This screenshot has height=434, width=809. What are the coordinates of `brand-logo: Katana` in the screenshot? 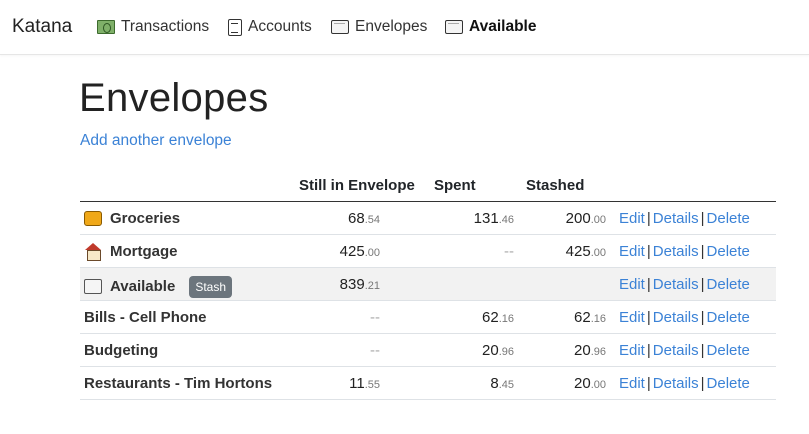 It's located at (42, 27).